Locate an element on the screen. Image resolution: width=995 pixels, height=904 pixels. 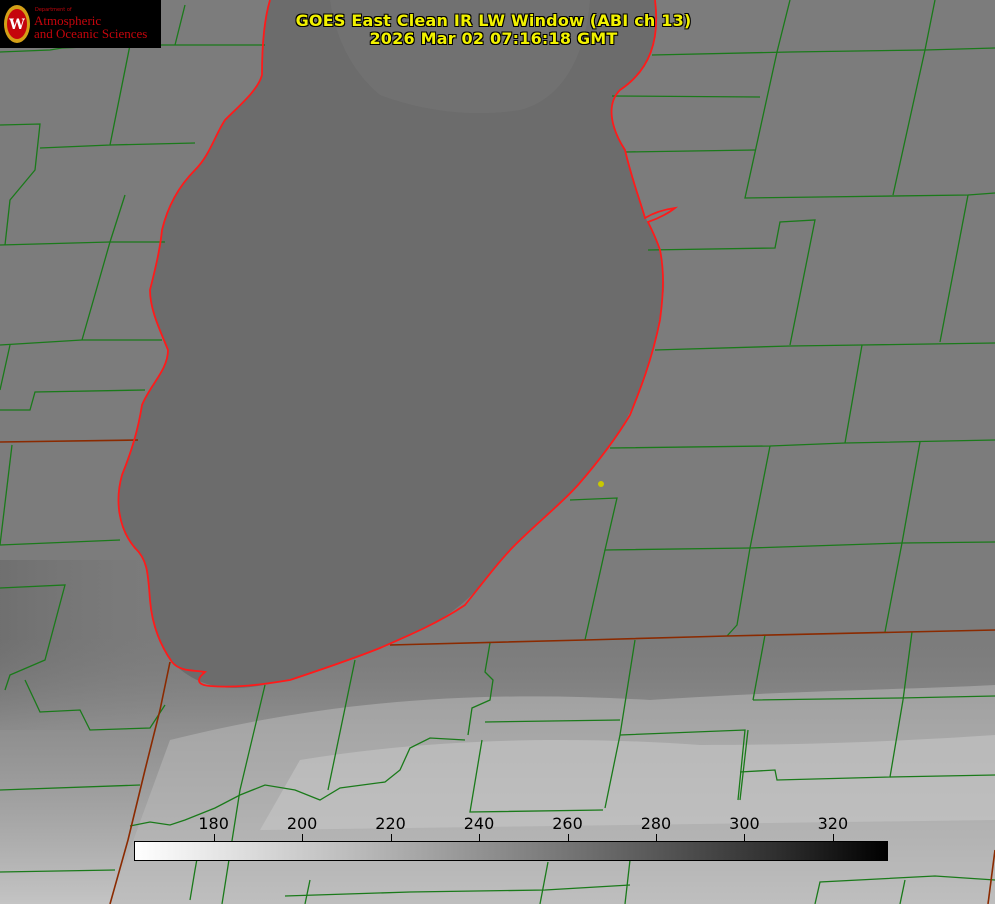
image-title: GOES East Clean IR LW Window (ABI ch 13) is located at coordinates (493, 20).